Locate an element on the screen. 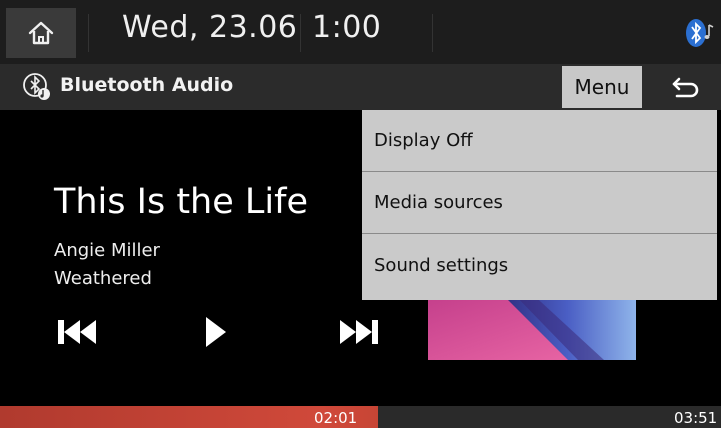  date-text: Wed, 23.06 is located at coordinates (210, 27).